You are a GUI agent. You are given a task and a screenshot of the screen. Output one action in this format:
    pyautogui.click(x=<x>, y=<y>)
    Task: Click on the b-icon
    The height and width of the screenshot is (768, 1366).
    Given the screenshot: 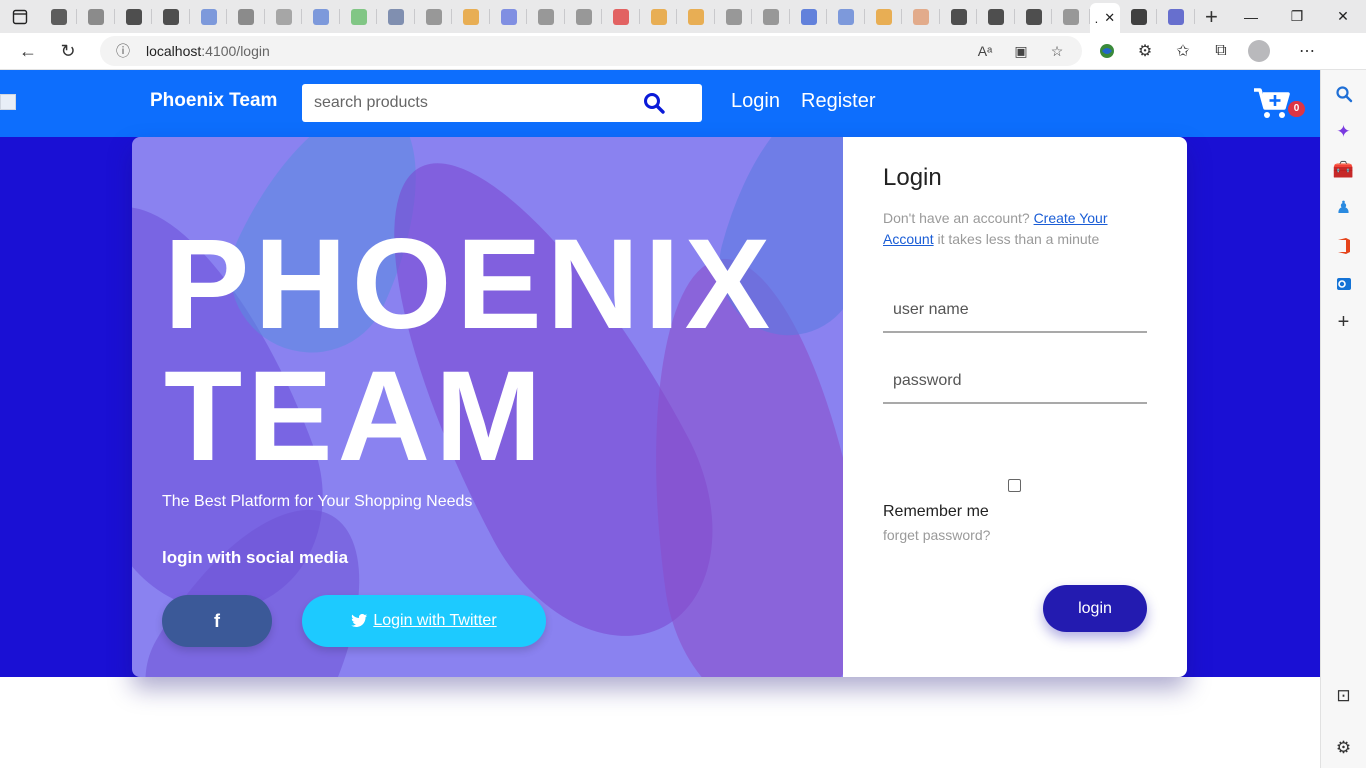 What is the action you would take?
    pyautogui.click(x=396, y=16)
    